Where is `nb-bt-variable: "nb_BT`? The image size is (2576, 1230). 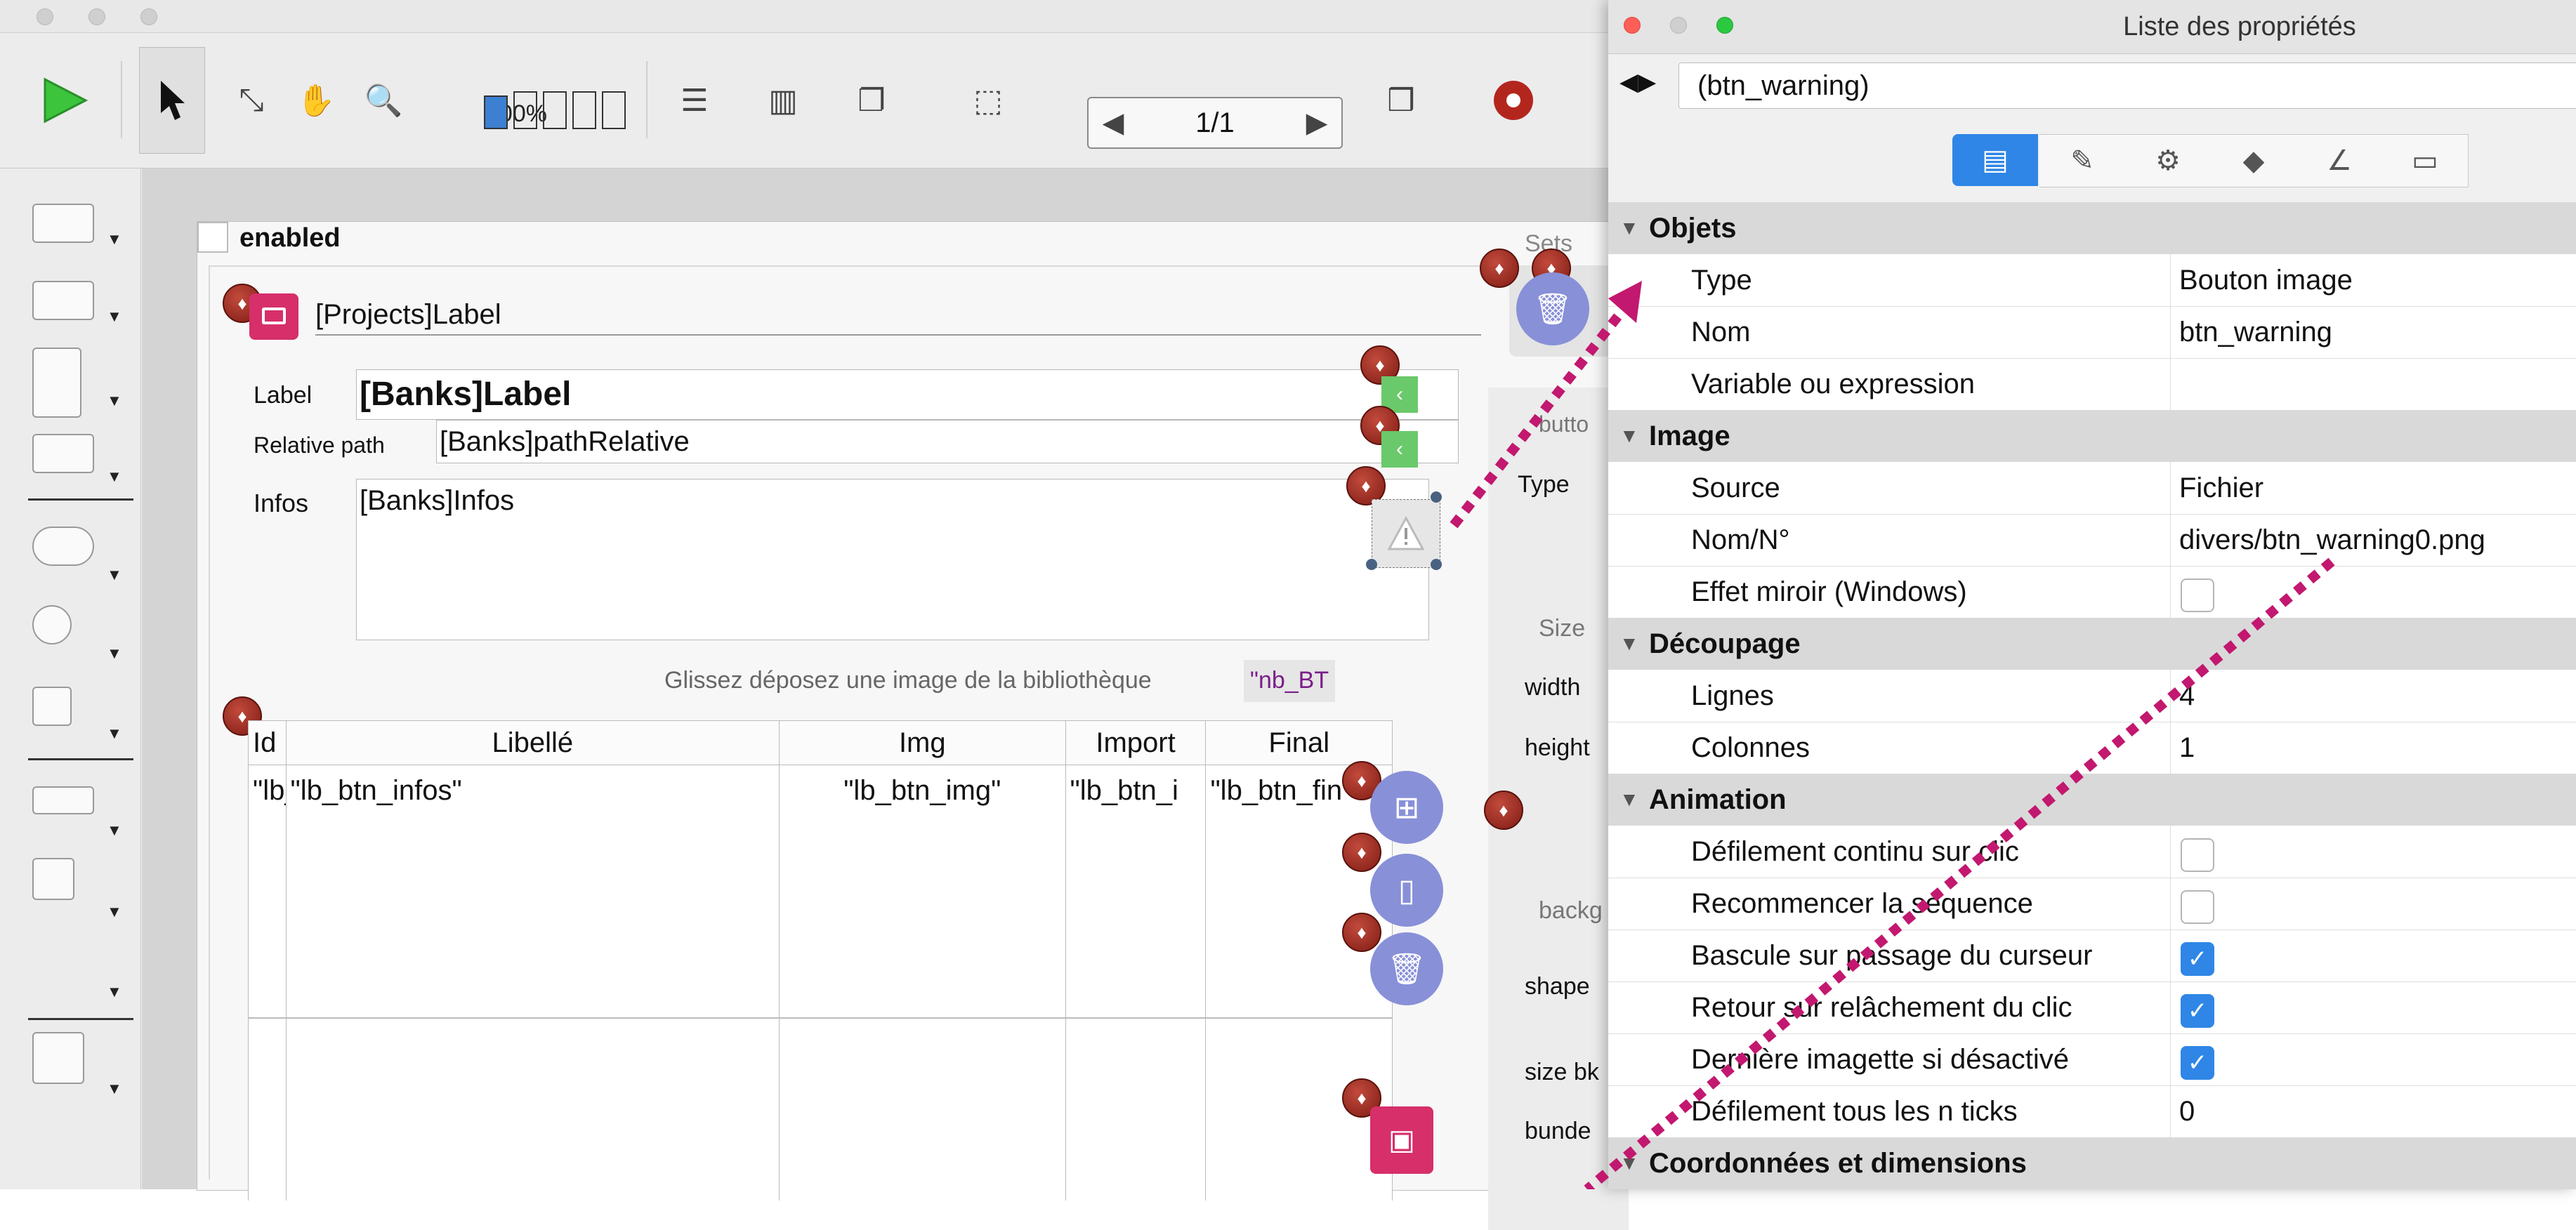 nb-bt-variable: "nb_BT is located at coordinates (1289, 681).